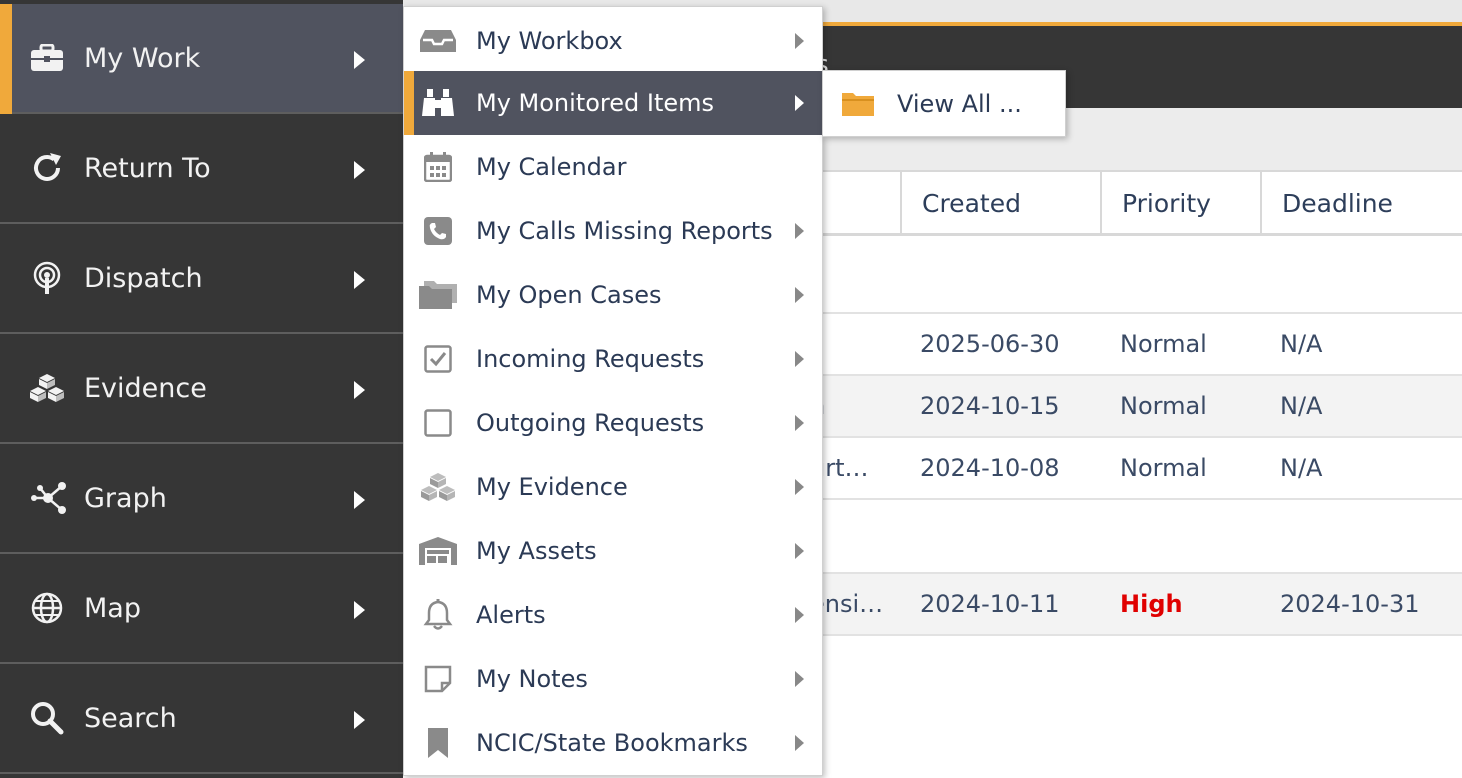  What do you see at coordinates (438, 679) in the screenshot?
I see `note-icon` at bounding box center [438, 679].